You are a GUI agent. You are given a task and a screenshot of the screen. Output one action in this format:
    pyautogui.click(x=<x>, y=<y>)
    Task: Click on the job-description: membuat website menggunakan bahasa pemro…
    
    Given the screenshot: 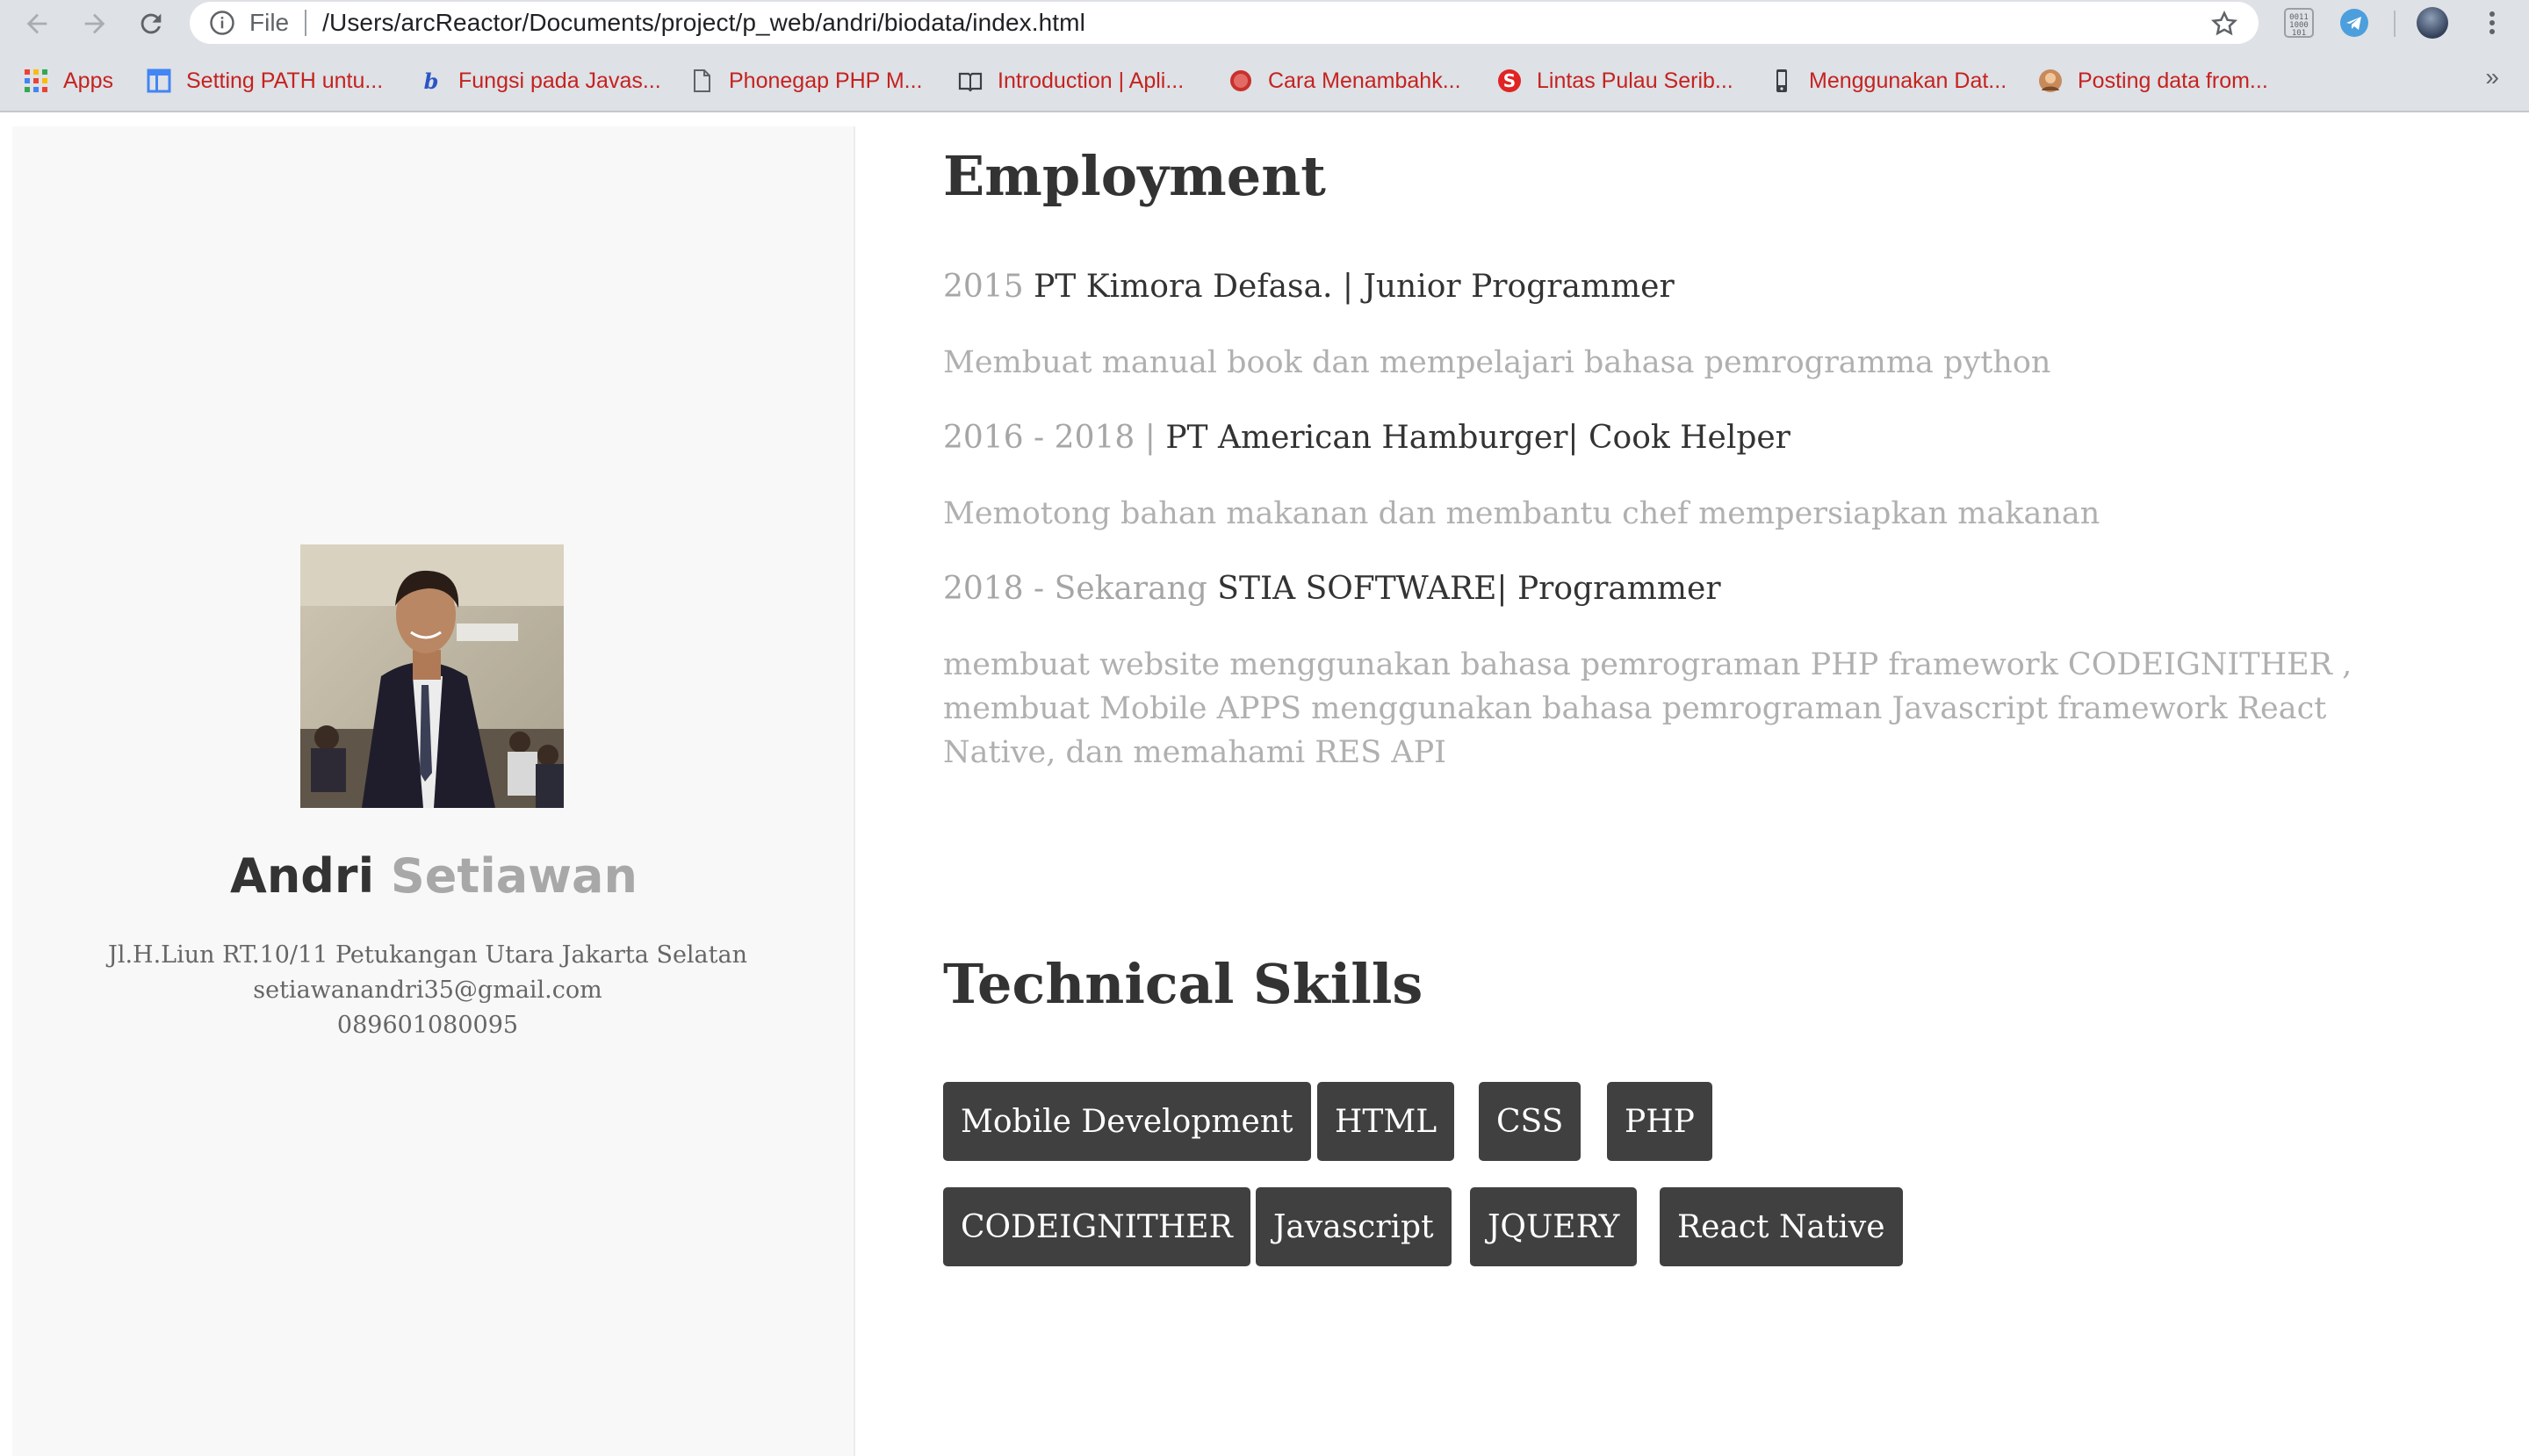 What is the action you would take?
    pyautogui.click(x=1648, y=708)
    